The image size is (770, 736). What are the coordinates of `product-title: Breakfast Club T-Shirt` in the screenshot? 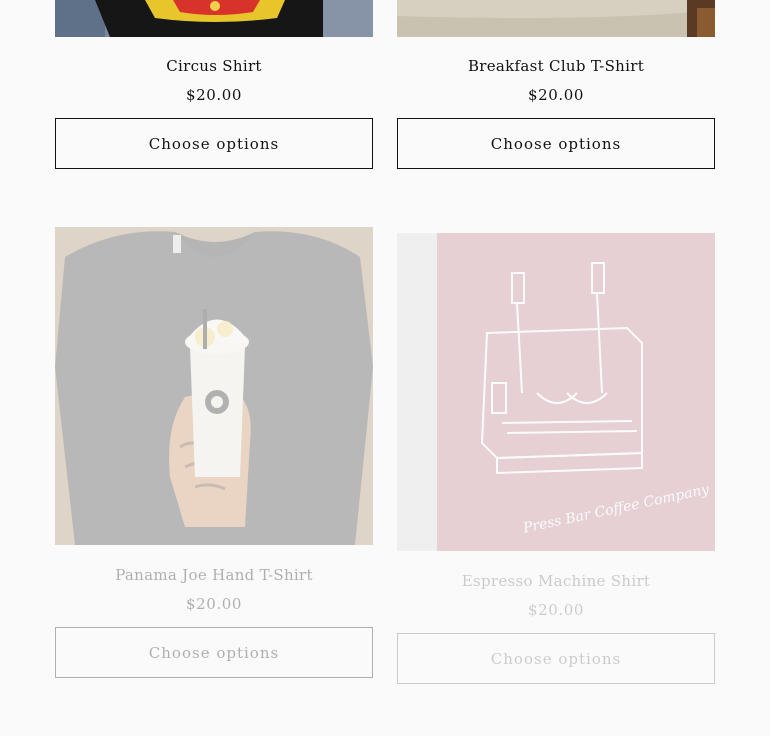 It's located at (556, 66).